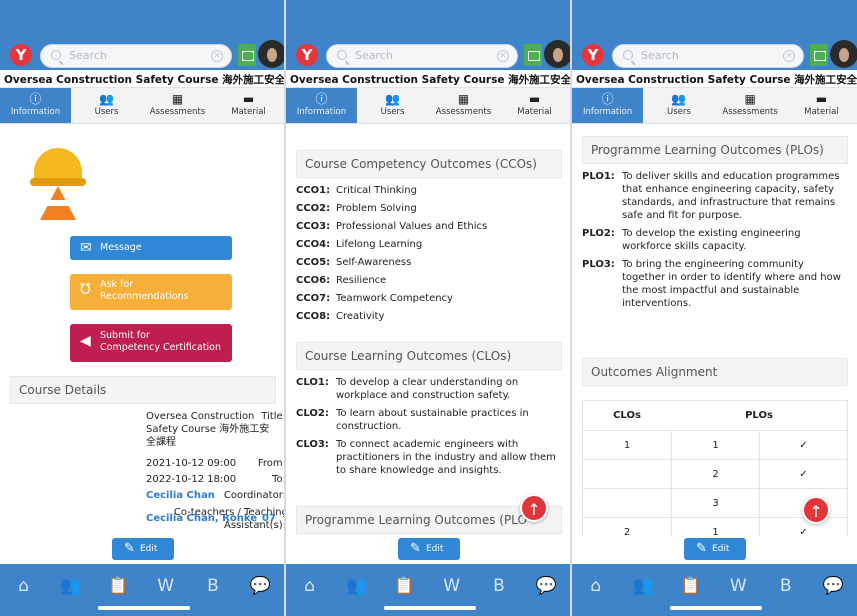 The height and width of the screenshot is (616, 857). What do you see at coordinates (598, 264) in the screenshot?
I see `plo-code: PLO3:` at bounding box center [598, 264].